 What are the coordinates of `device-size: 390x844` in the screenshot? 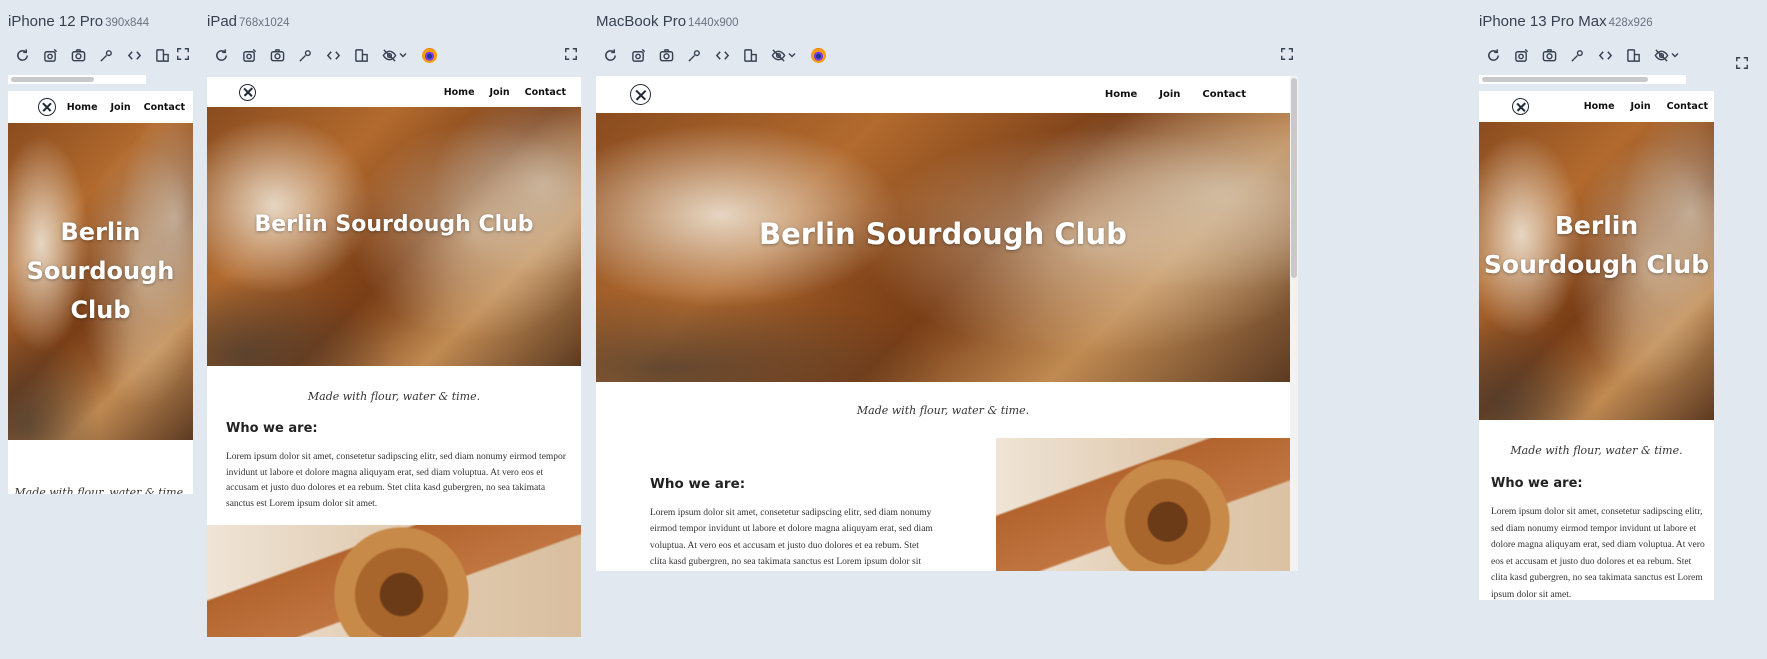 It's located at (127, 23).